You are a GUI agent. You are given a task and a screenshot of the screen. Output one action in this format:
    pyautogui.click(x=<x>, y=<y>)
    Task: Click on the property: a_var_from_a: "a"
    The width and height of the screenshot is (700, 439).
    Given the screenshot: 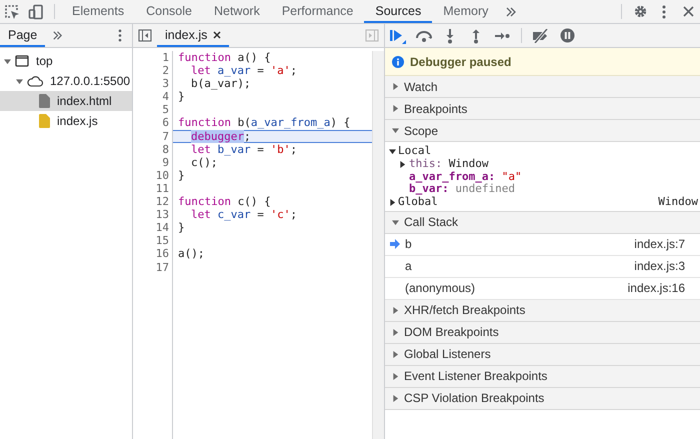 What is the action you would take?
    pyautogui.click(x=465, y=177)
    